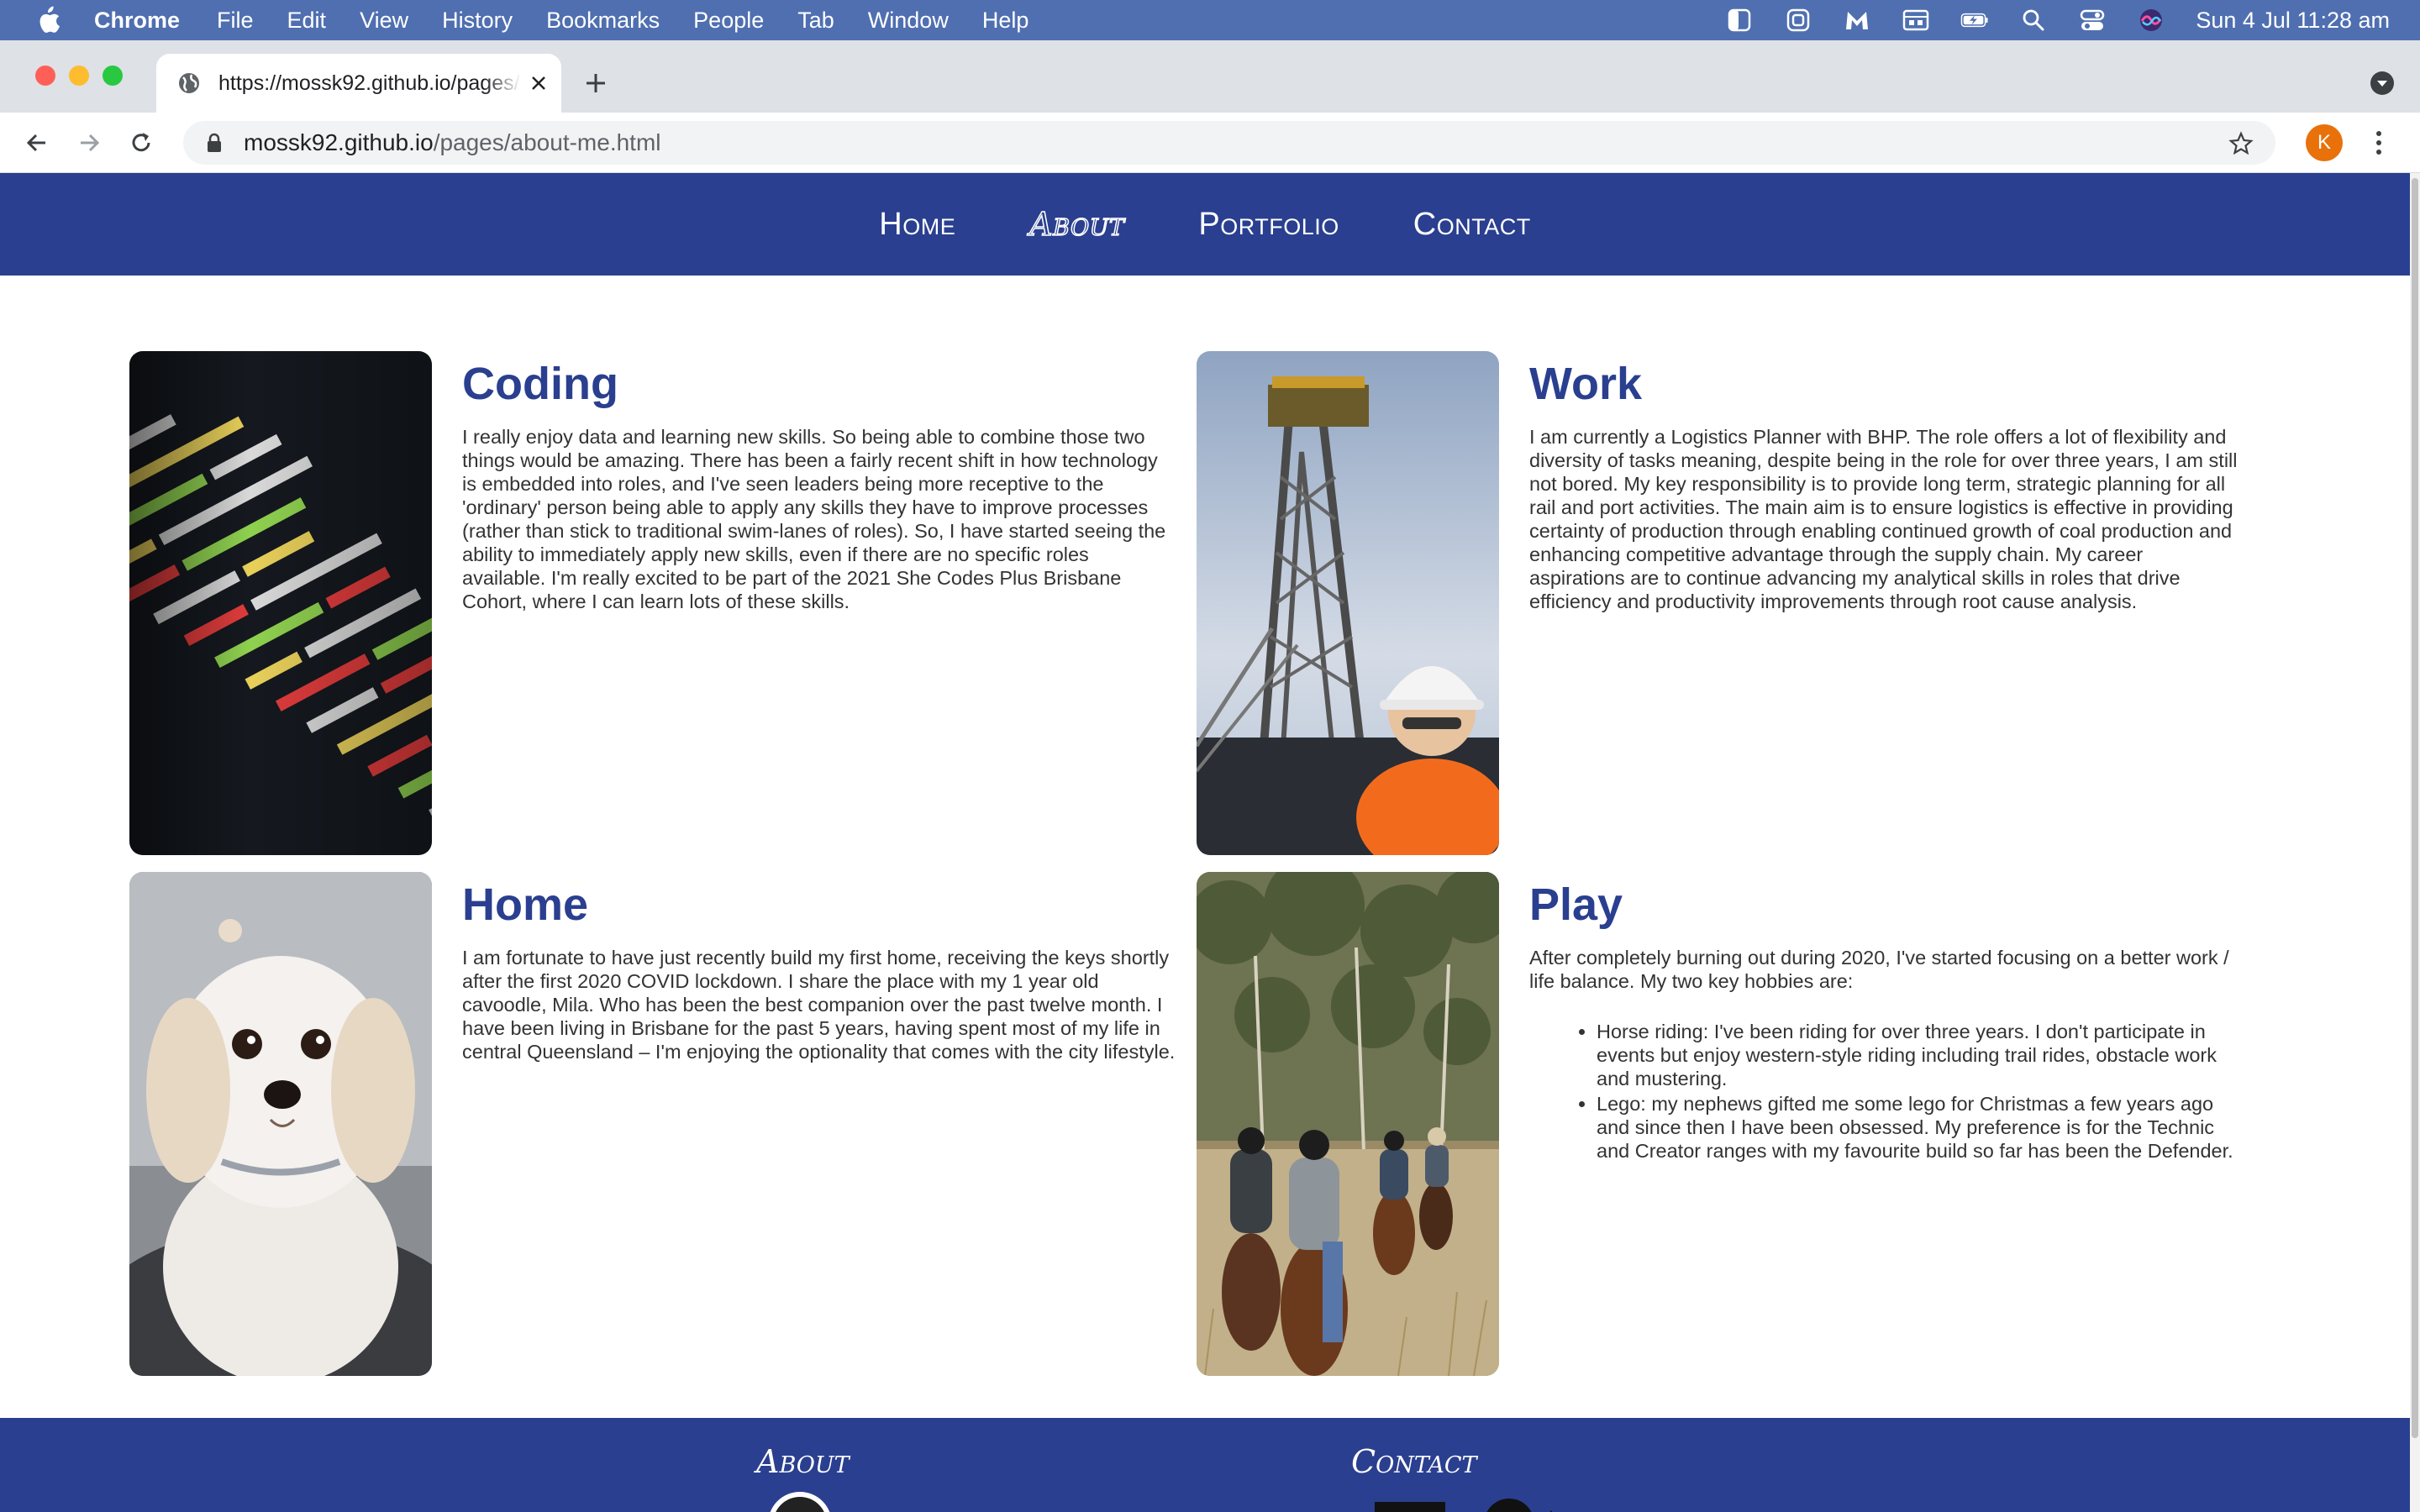 This screenshot has width=2420, height=1512. I want to click on siri-icon, so click(2151, 20).